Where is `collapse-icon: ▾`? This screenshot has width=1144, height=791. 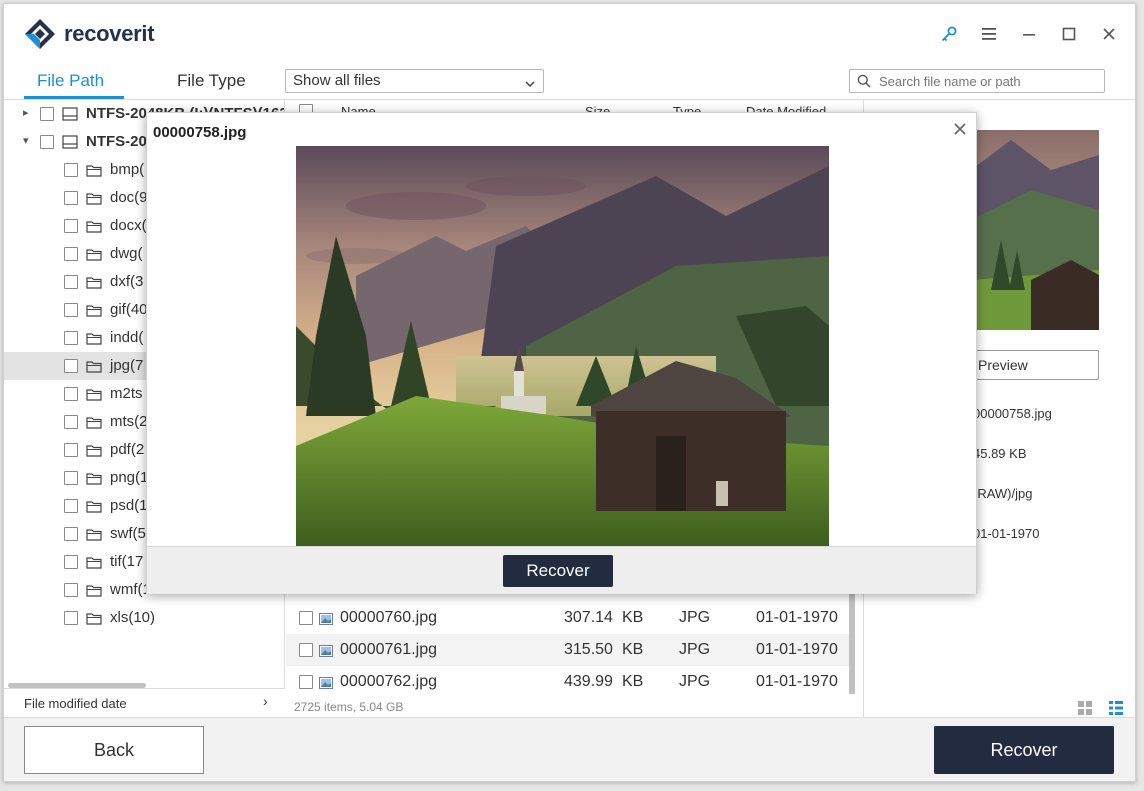
collapse-icon: ▾ is located at coordinates (26, 140).